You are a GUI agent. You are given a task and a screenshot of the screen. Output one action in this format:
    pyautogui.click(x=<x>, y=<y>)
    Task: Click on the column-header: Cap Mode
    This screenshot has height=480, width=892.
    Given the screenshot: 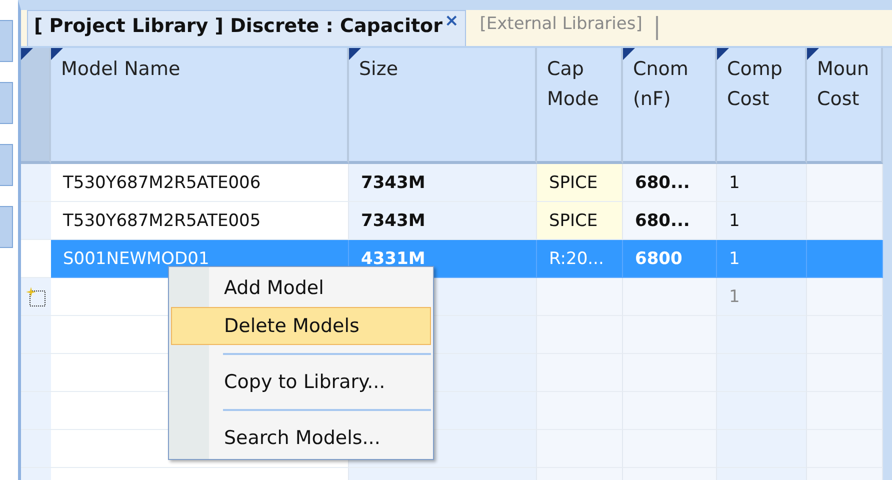 What is the action you would take?
    pyautogui.click(x=580, y=106)
    